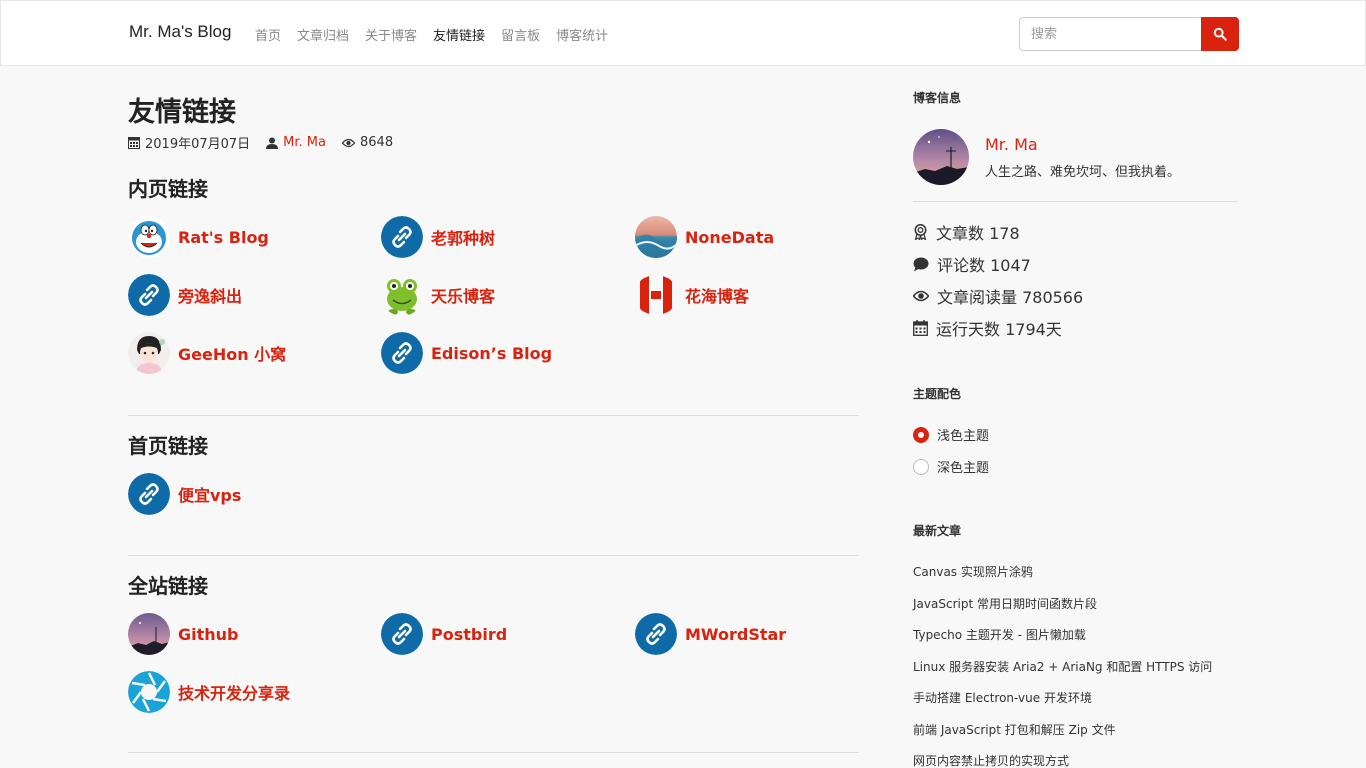 The width and height of the screenshot is (1366, 768). I want to click on stat-posts: 文章数 178, so click(966, 232).